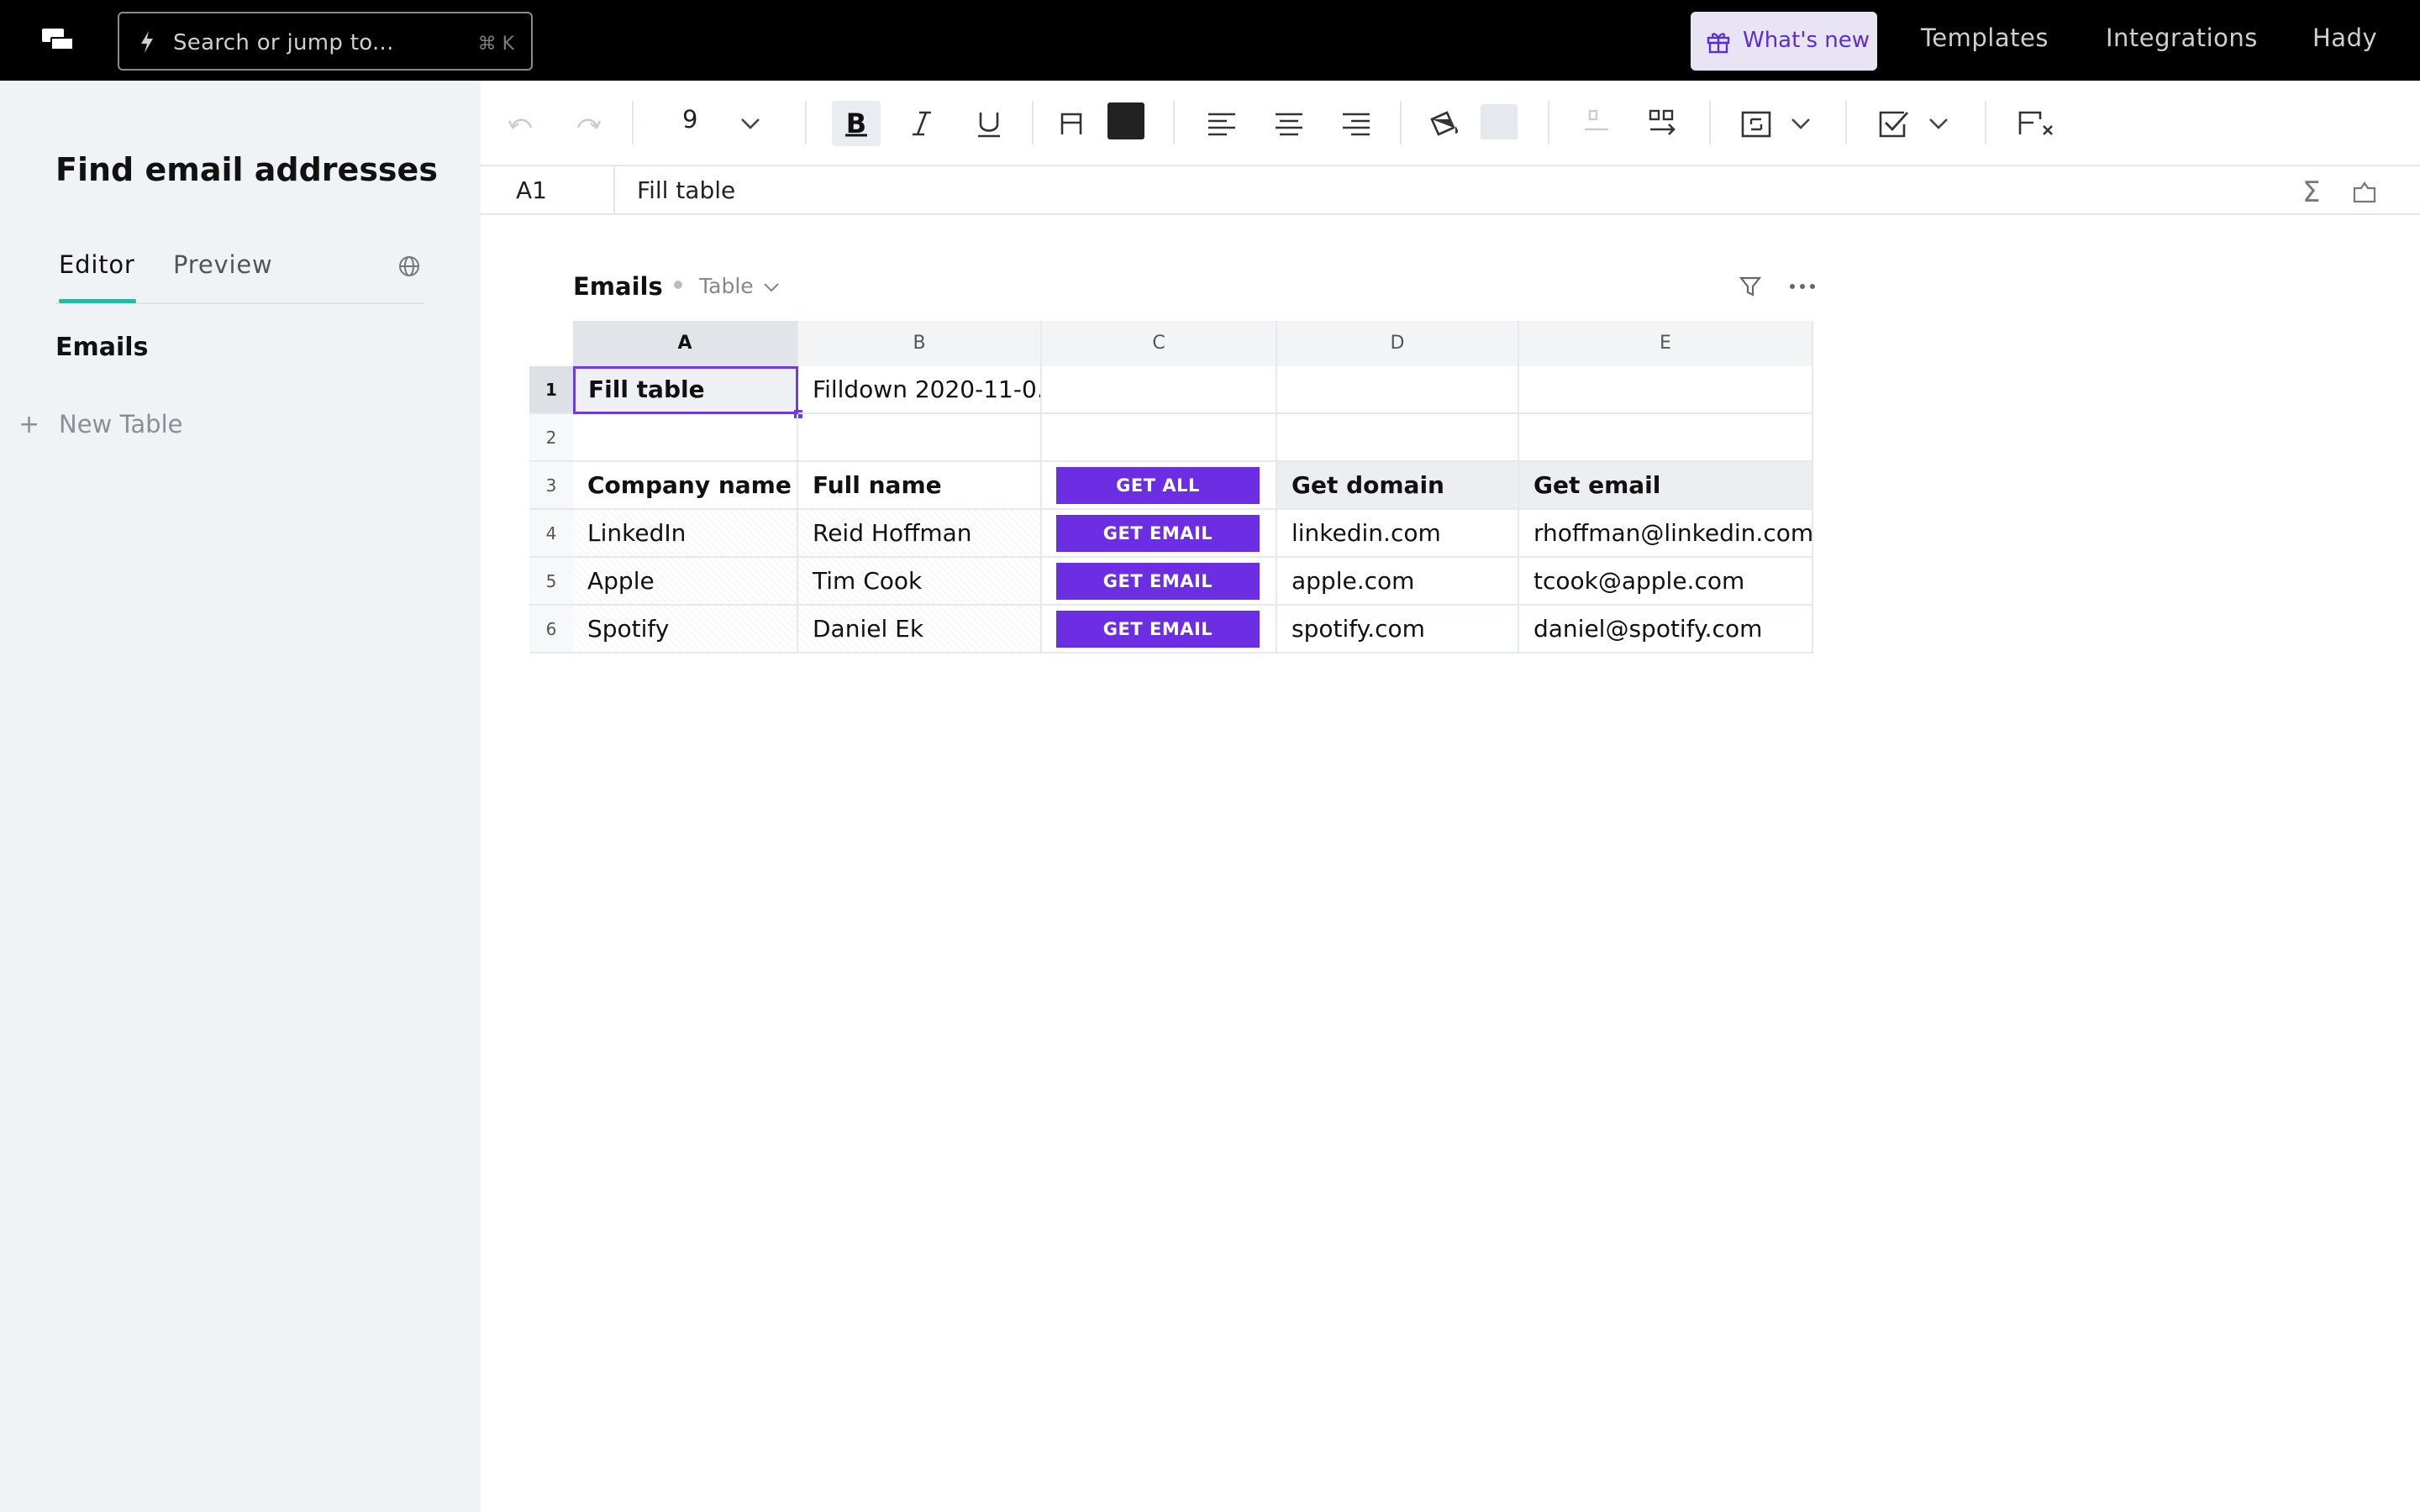 Image resolution: width=2420 pixels, height=1512 pixels. Describe the element at coordinates (551, 438) in the screenshot. I see `row-header-2: 2` at that location.